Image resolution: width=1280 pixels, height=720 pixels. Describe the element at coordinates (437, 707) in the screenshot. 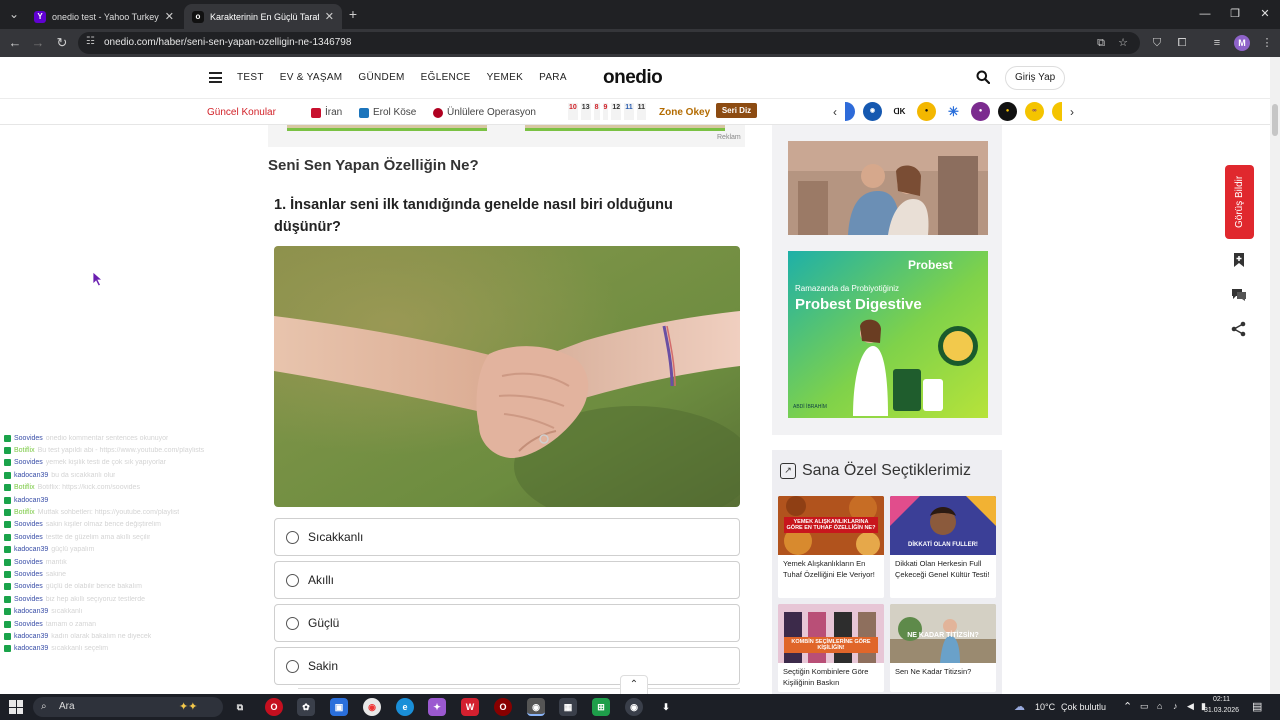

I see `app-icon: ✦` at that location.